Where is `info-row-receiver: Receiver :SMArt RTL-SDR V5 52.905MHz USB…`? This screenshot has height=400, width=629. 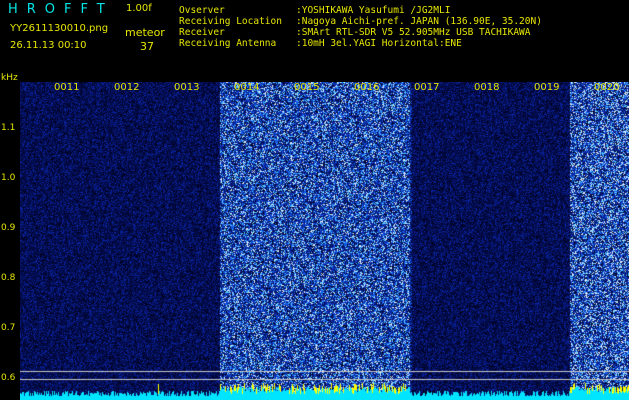
info-row-receiver: Receiver :SMArt RTL-SDR V5 52.905MHz USB… is located at coordinates (360, 32).